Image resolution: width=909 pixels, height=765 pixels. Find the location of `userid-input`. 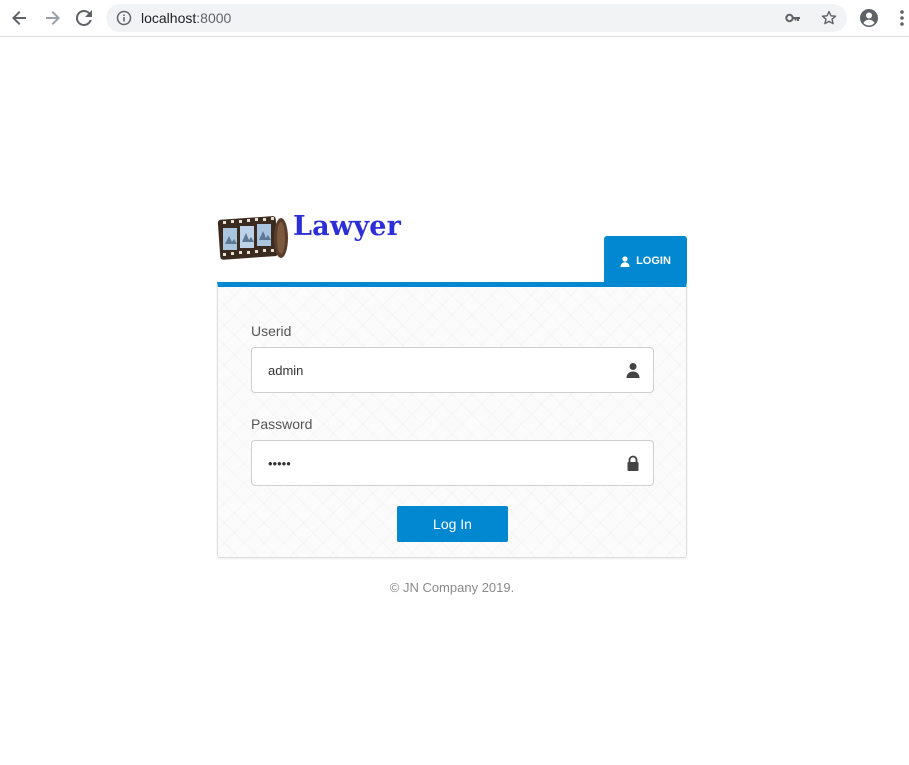

userid-input is located at coordinates (438, 370).